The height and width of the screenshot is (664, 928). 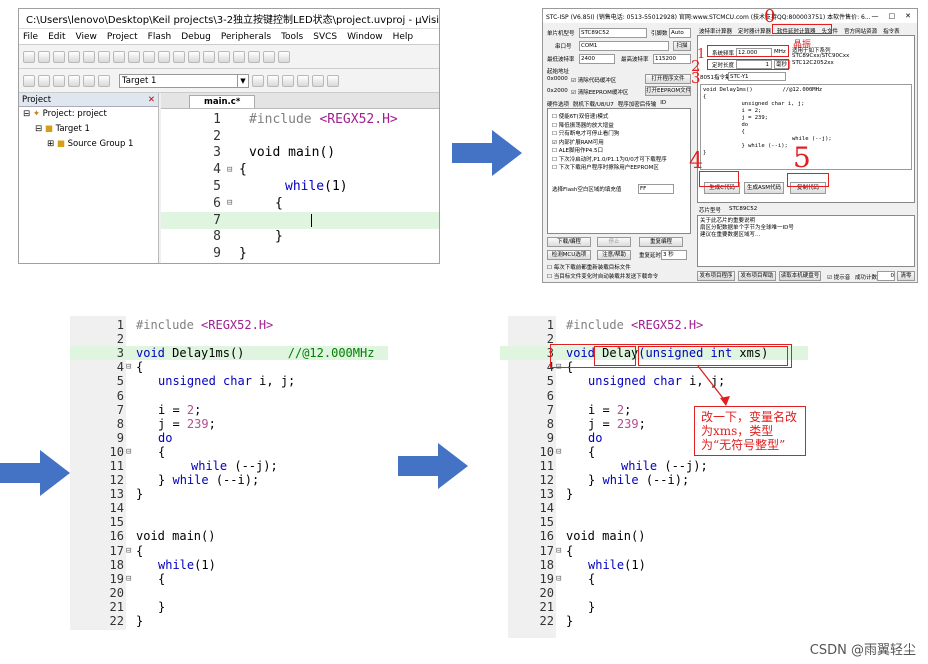 What do you see at coordinates (258, 80) in the screenshot?
I see `magic-wand-icon` at bounding box center [258, 80].